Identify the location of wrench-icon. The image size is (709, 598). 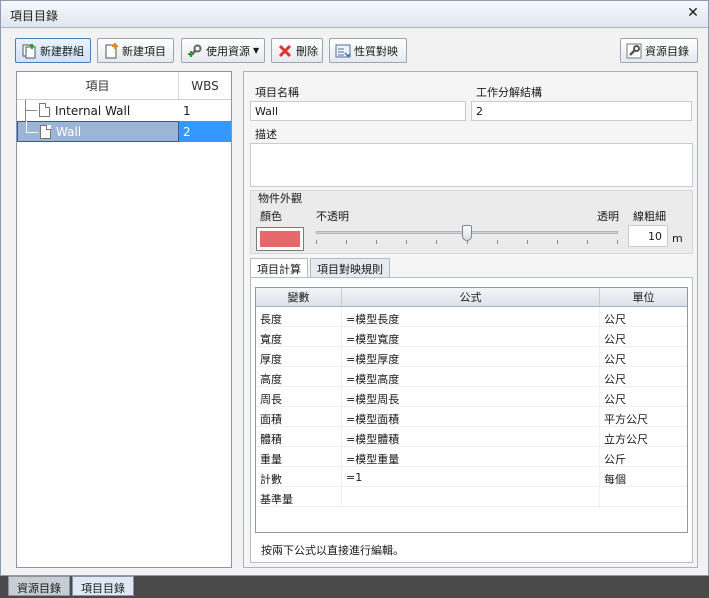
(634, 51).